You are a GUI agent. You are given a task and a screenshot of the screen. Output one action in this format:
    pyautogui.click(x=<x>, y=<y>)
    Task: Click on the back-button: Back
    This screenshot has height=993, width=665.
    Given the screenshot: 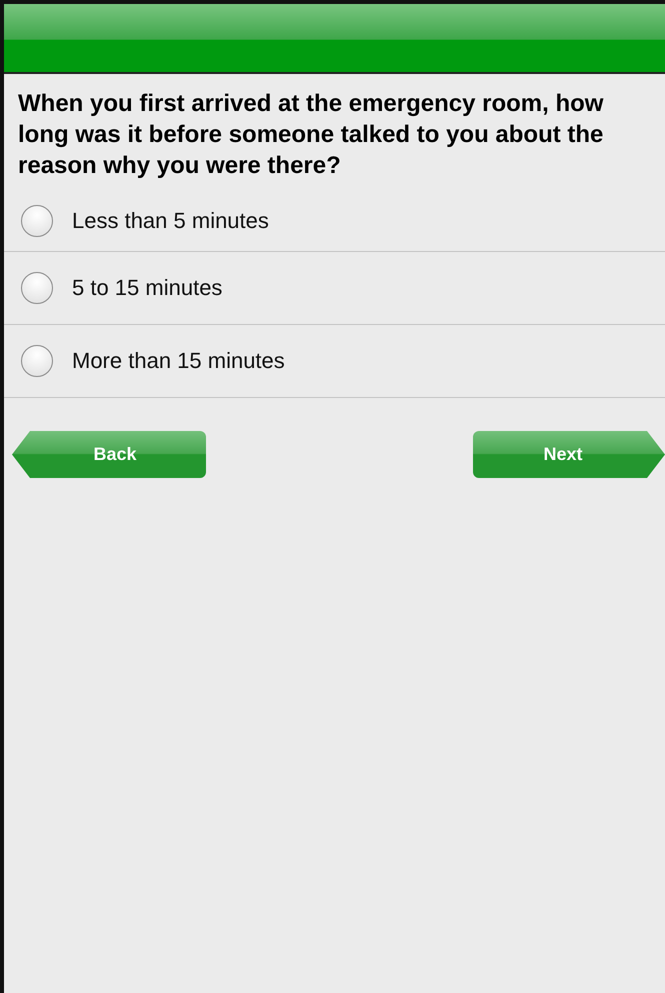 What is the action you would take?
    pyautogui.click(x=109, y=454)
    